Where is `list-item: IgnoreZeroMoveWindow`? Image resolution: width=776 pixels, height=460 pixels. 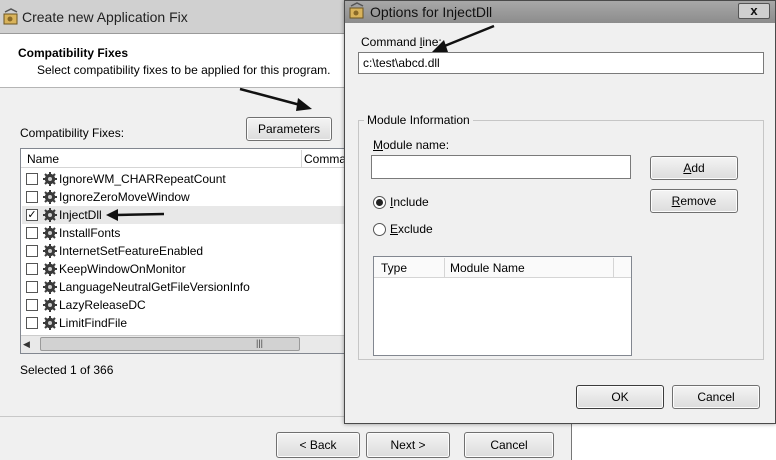 list-item: IgnoreZeroMoveWindow is located at coordinates (187, 197).